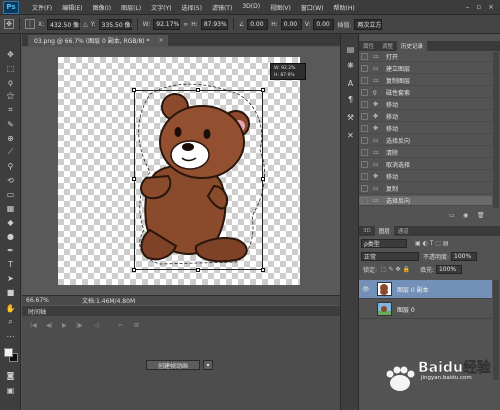  Describe the element at coordinates (136, 325) in the screenshot. I see `transition-icon: ⊠` at that location.